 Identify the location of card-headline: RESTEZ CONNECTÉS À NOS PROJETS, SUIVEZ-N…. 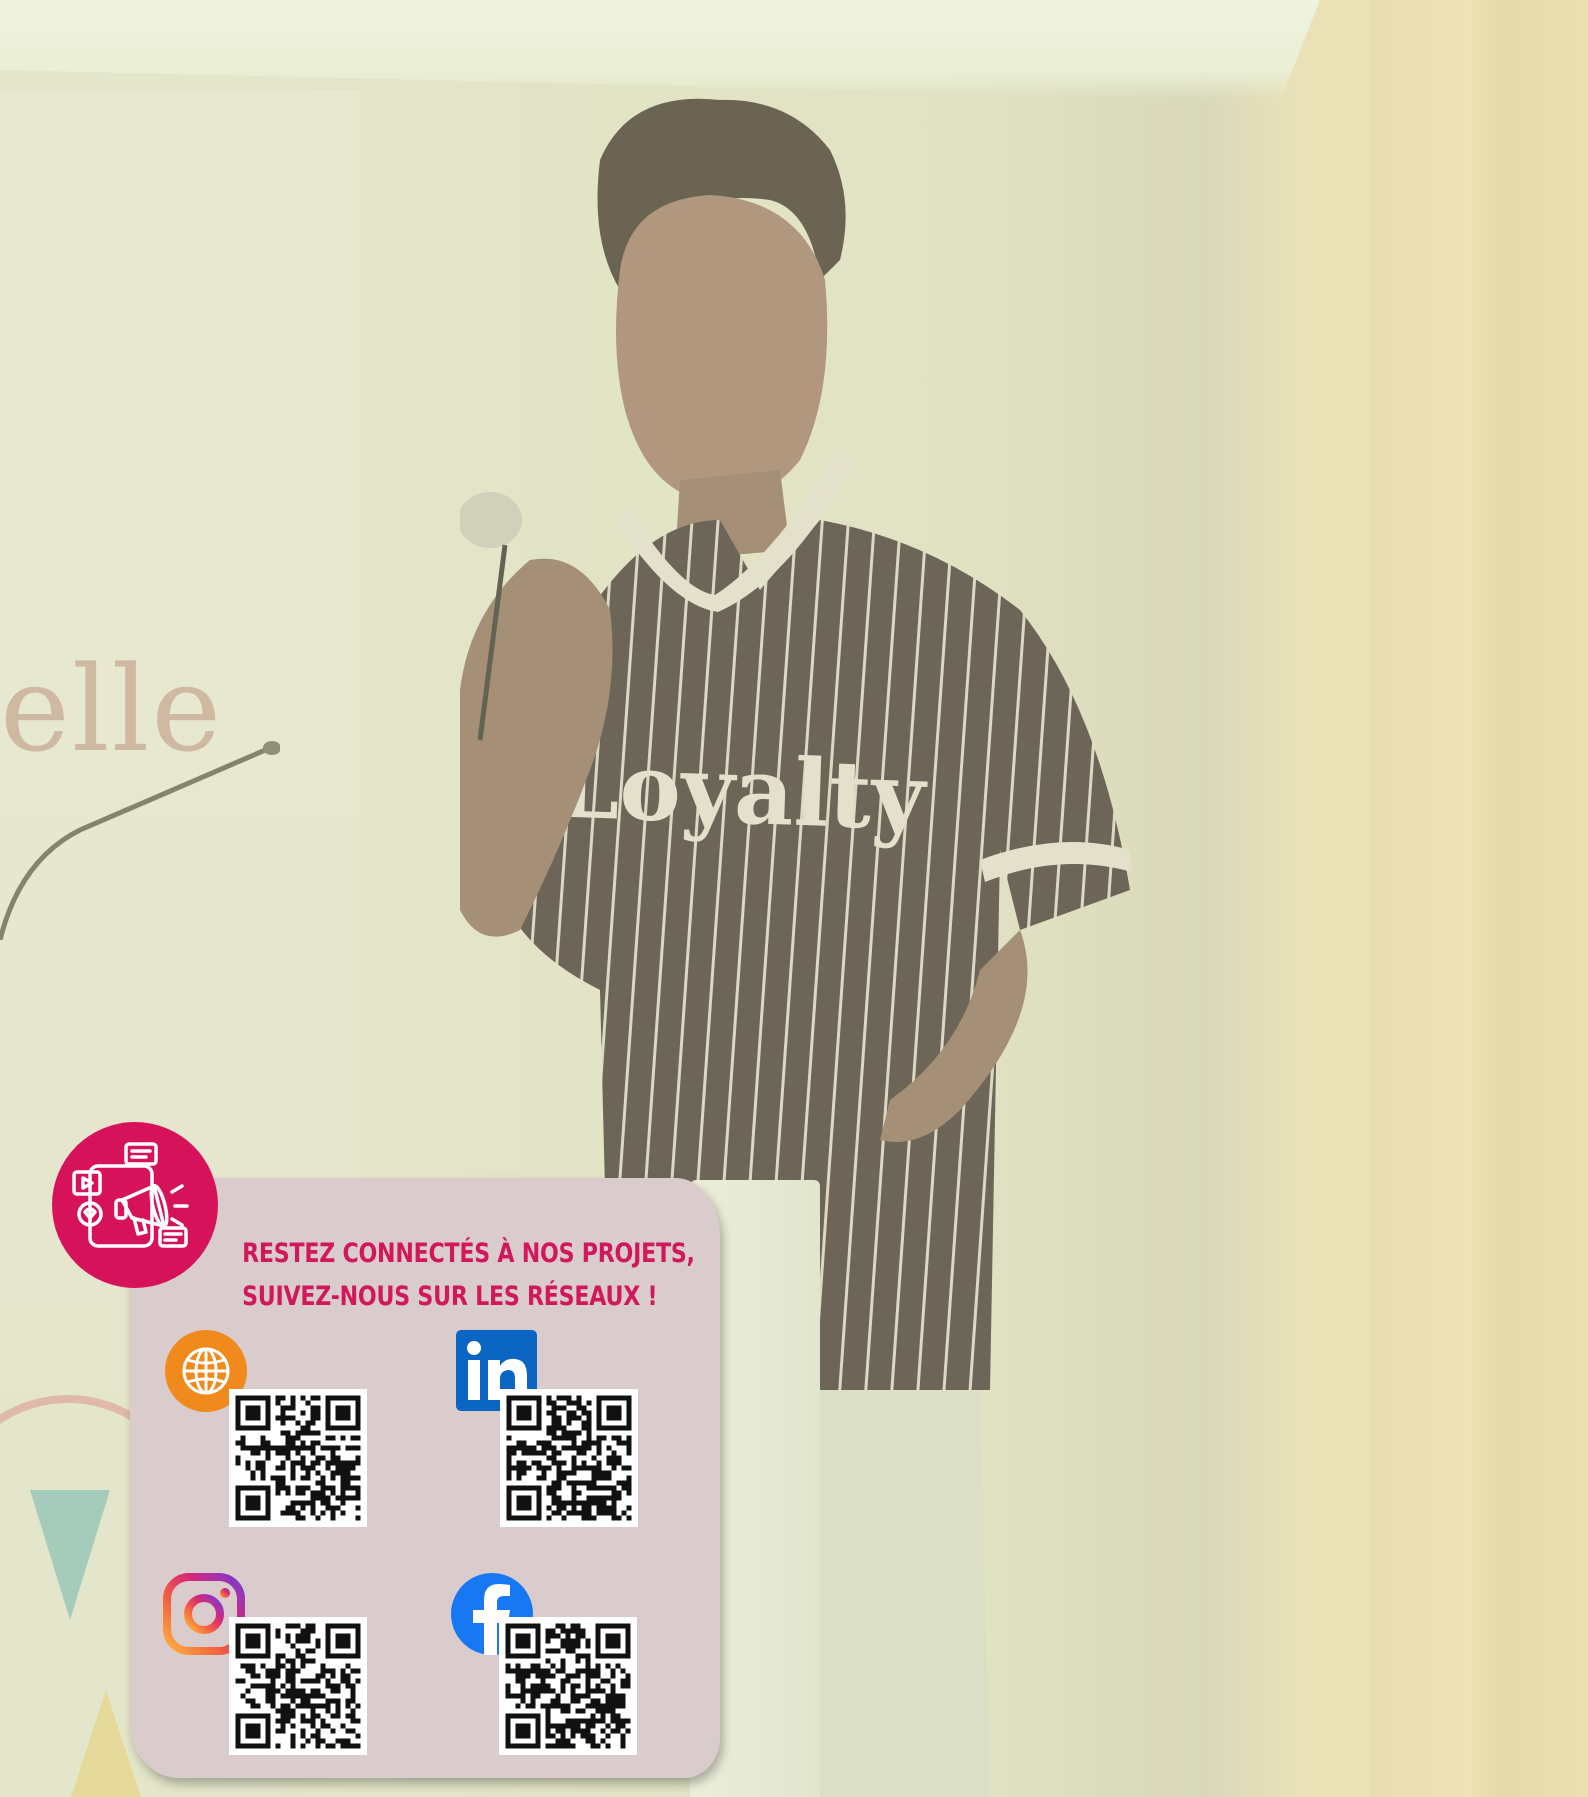
(468, 1275).